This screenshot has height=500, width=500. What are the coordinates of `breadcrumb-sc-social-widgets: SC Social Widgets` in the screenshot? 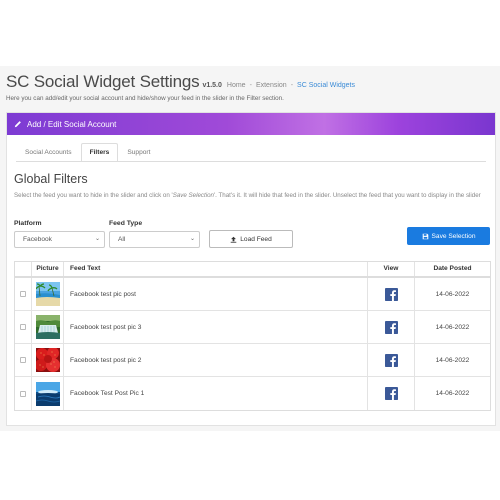 It's located at (326, 85).